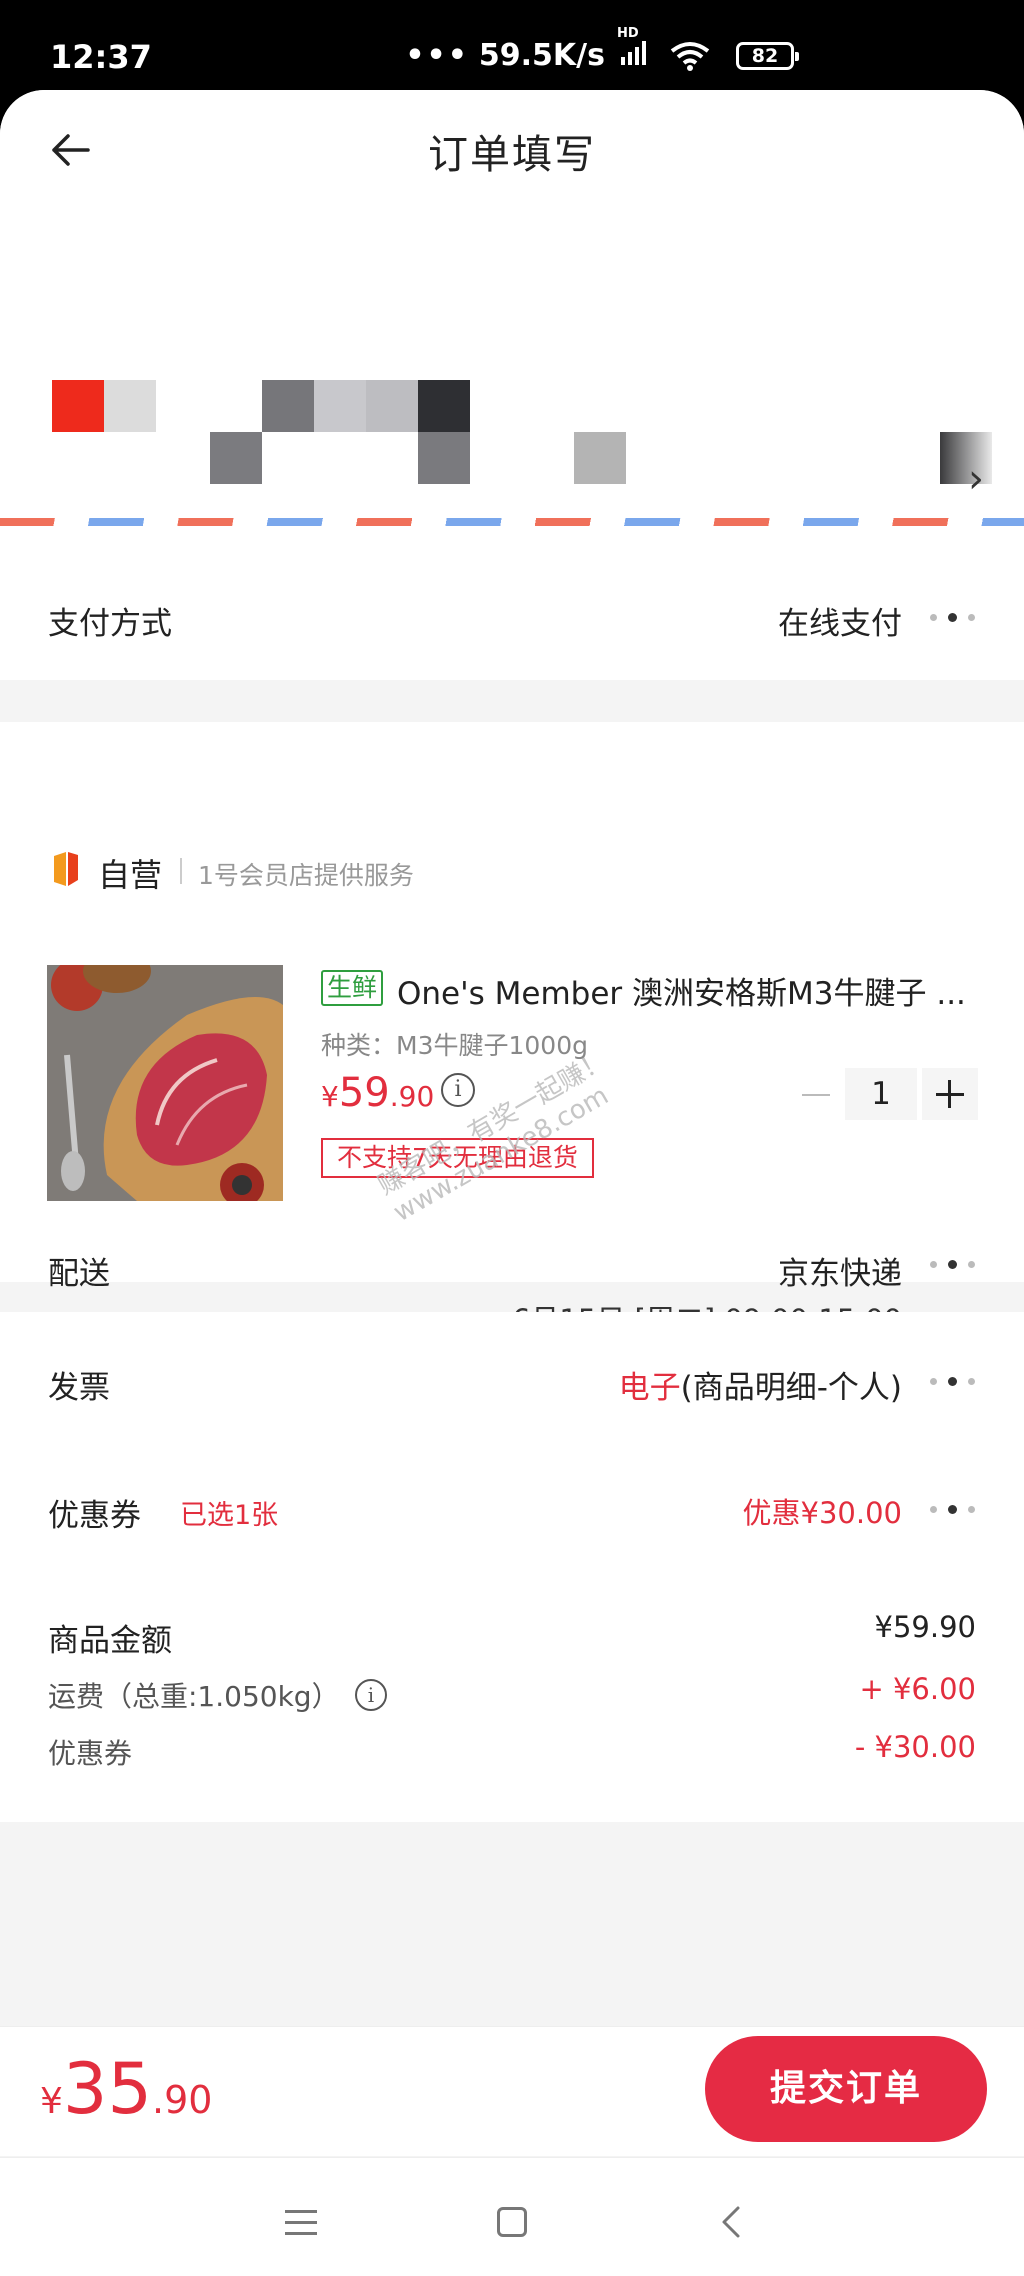 Image resolution: width=1024 pixels, height=2276 pixels. Describe the element at coordinates (976, 479) in the screenshot. I see `chevron-right-icon: ›` at that location.